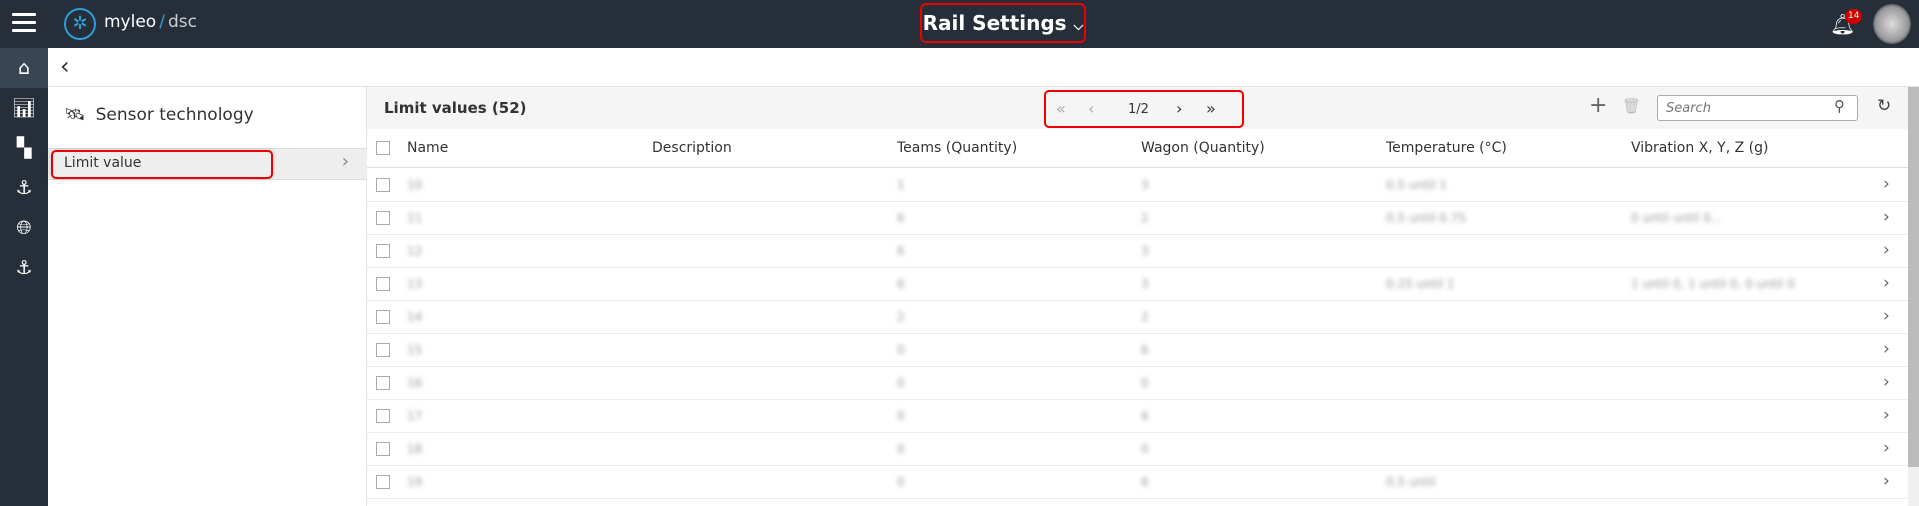  I want to click on satellite-icon: 🛰︎, so click(75, 115).